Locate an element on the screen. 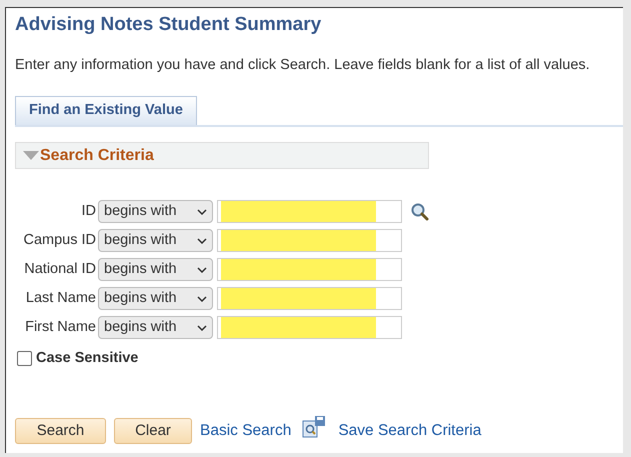 Image resolution: width=631 pixels, height=457 pixels. field-label: First Name is located at coordinates (60, 327).